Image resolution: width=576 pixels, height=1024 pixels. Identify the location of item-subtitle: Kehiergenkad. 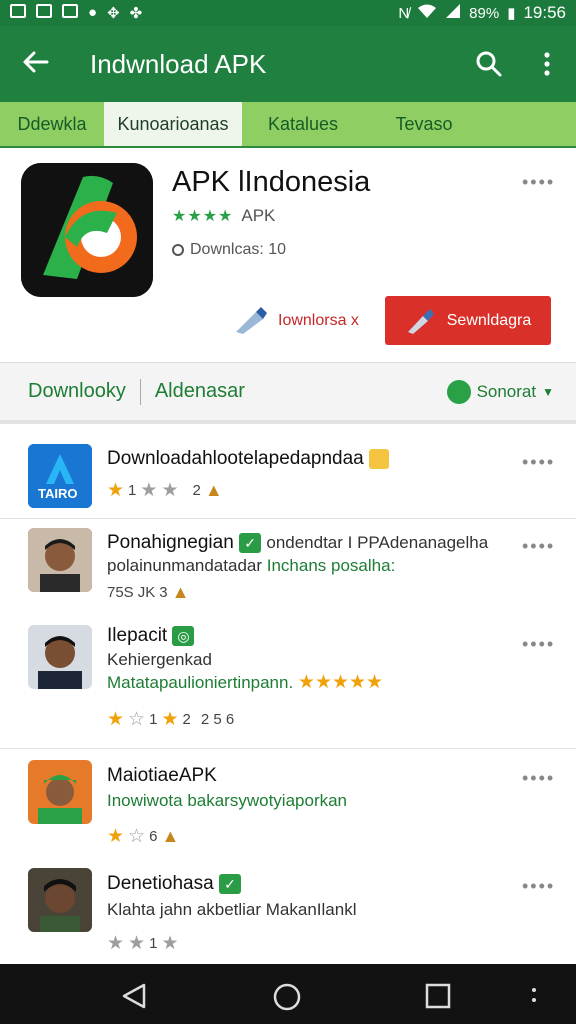
(159, 659).